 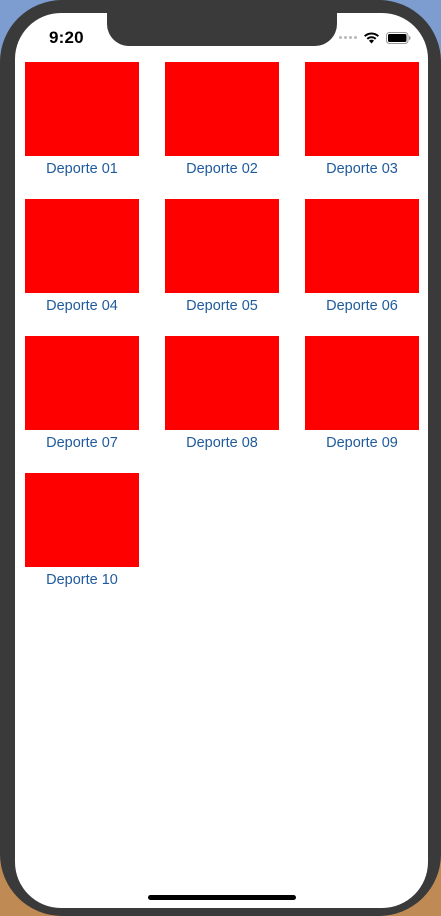 What do you see at coordinates (222, 443) in the screenshot?
I see `sport-label: Deporte 08` at bounding box center [222, 443].